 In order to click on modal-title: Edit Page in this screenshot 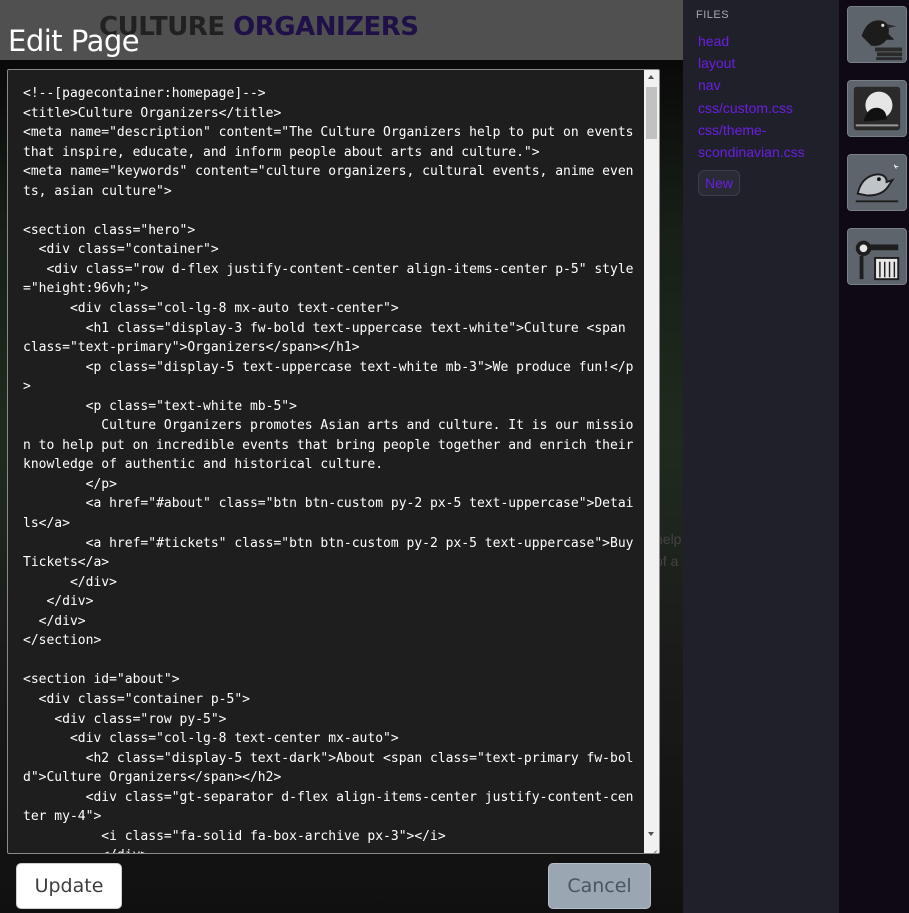, I will do `click(74, 41)`.